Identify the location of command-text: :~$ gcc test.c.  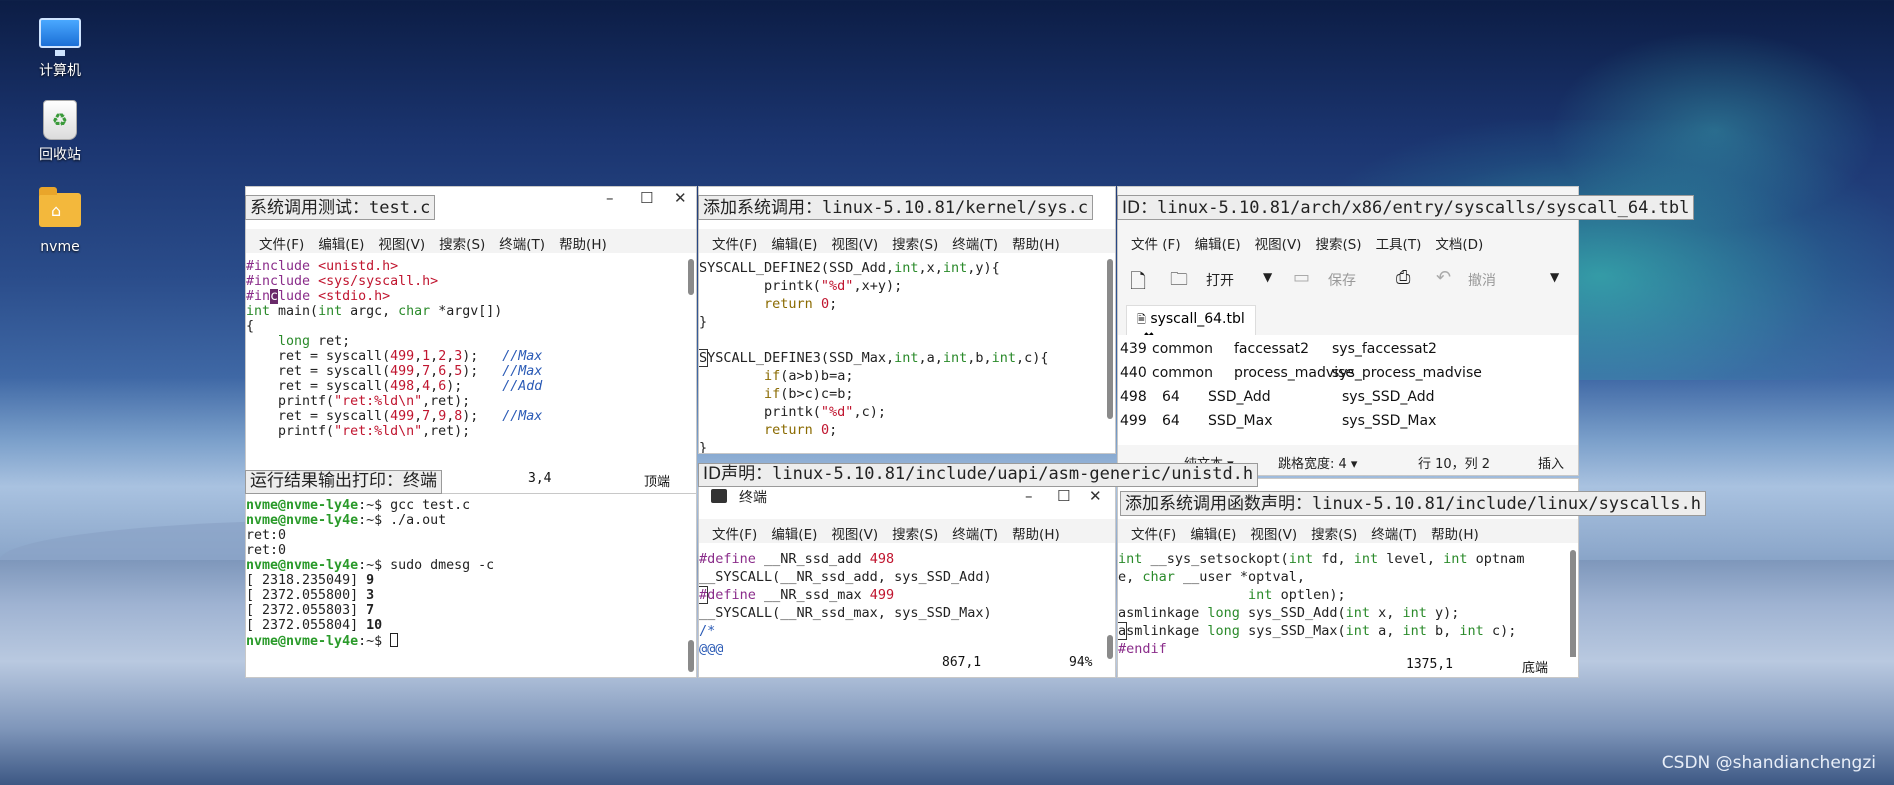
(414, 505).